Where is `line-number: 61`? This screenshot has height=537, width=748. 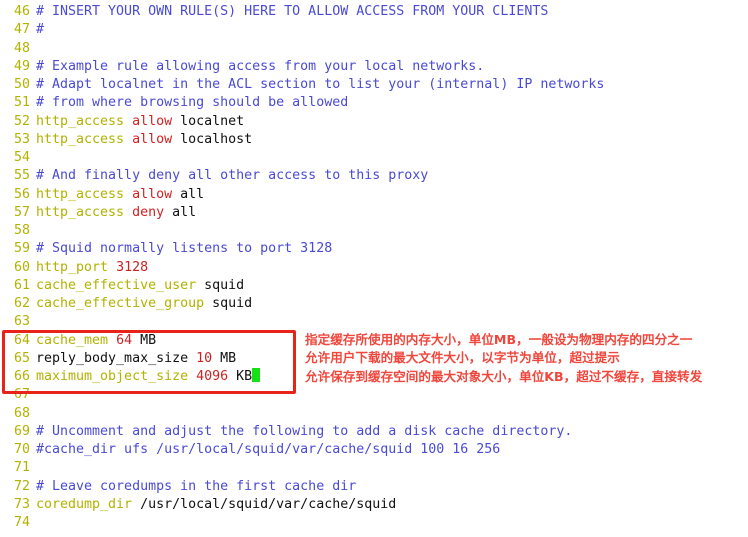
line-number: 61 is located at coordinates (21, 285).